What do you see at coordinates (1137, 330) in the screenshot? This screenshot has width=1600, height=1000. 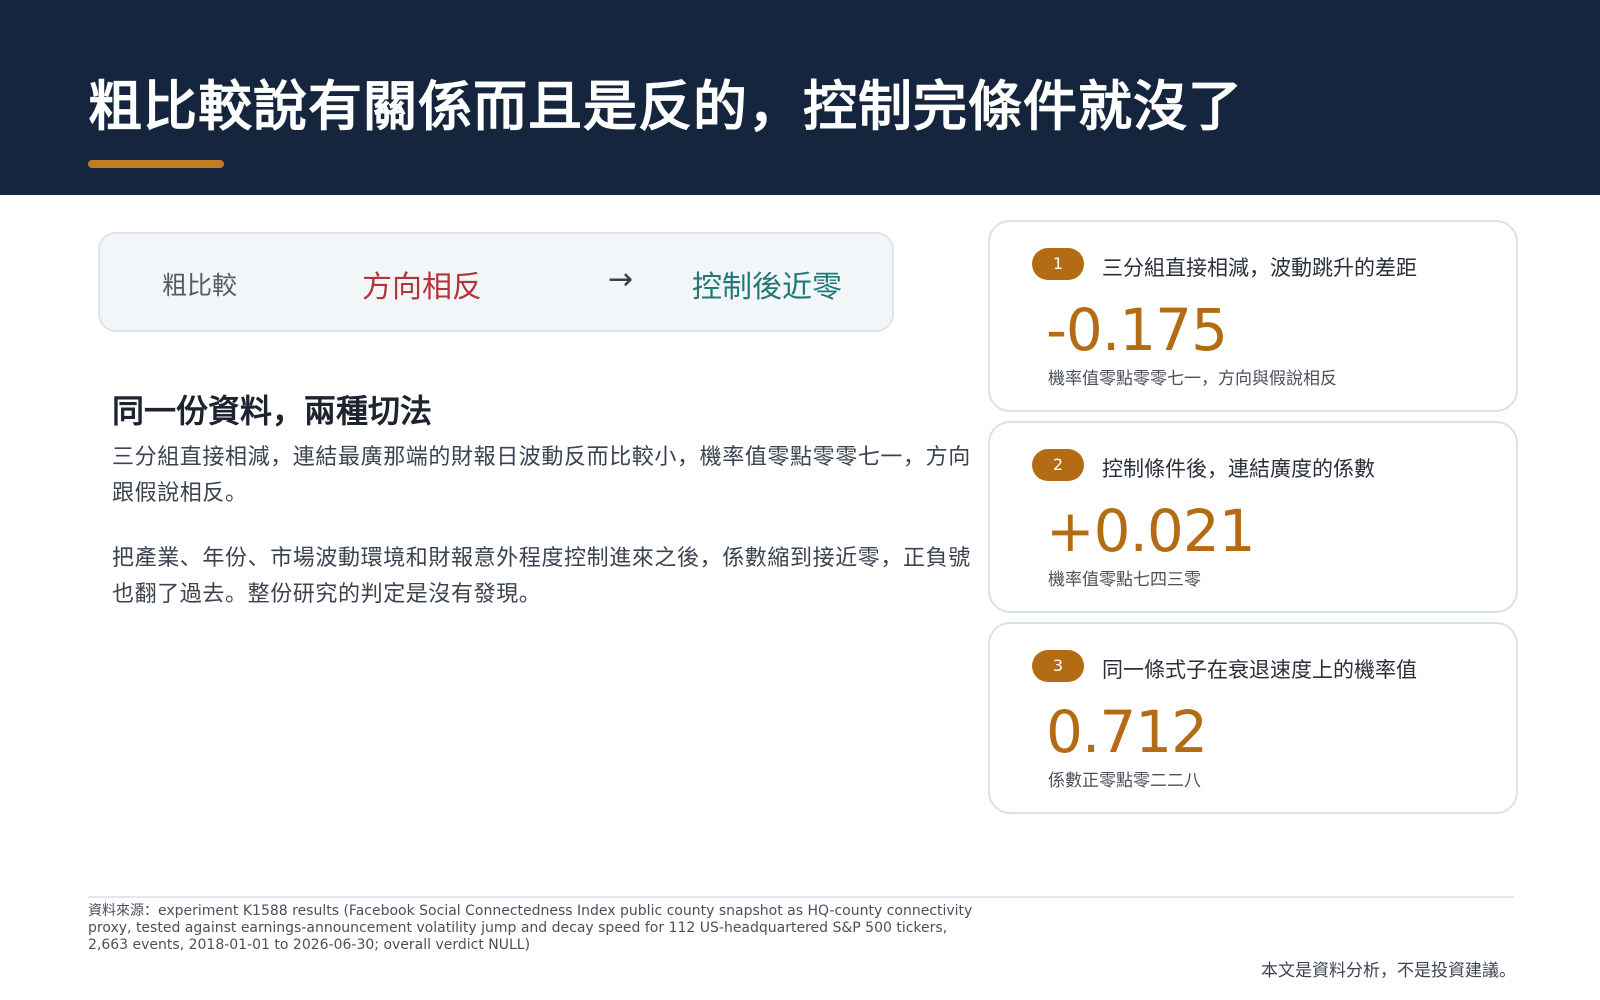 I see `card-value: -0.175` at bounding box center [1137, 330].